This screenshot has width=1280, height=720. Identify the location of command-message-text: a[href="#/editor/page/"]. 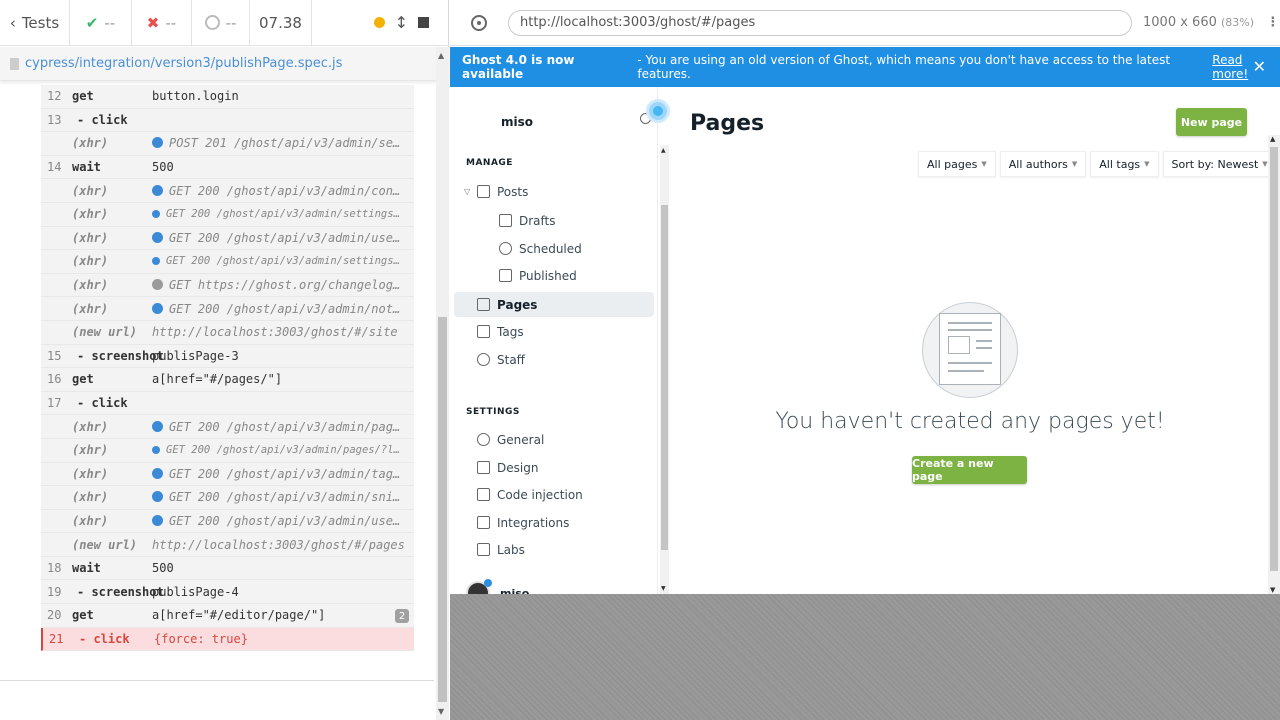
(239, 615).